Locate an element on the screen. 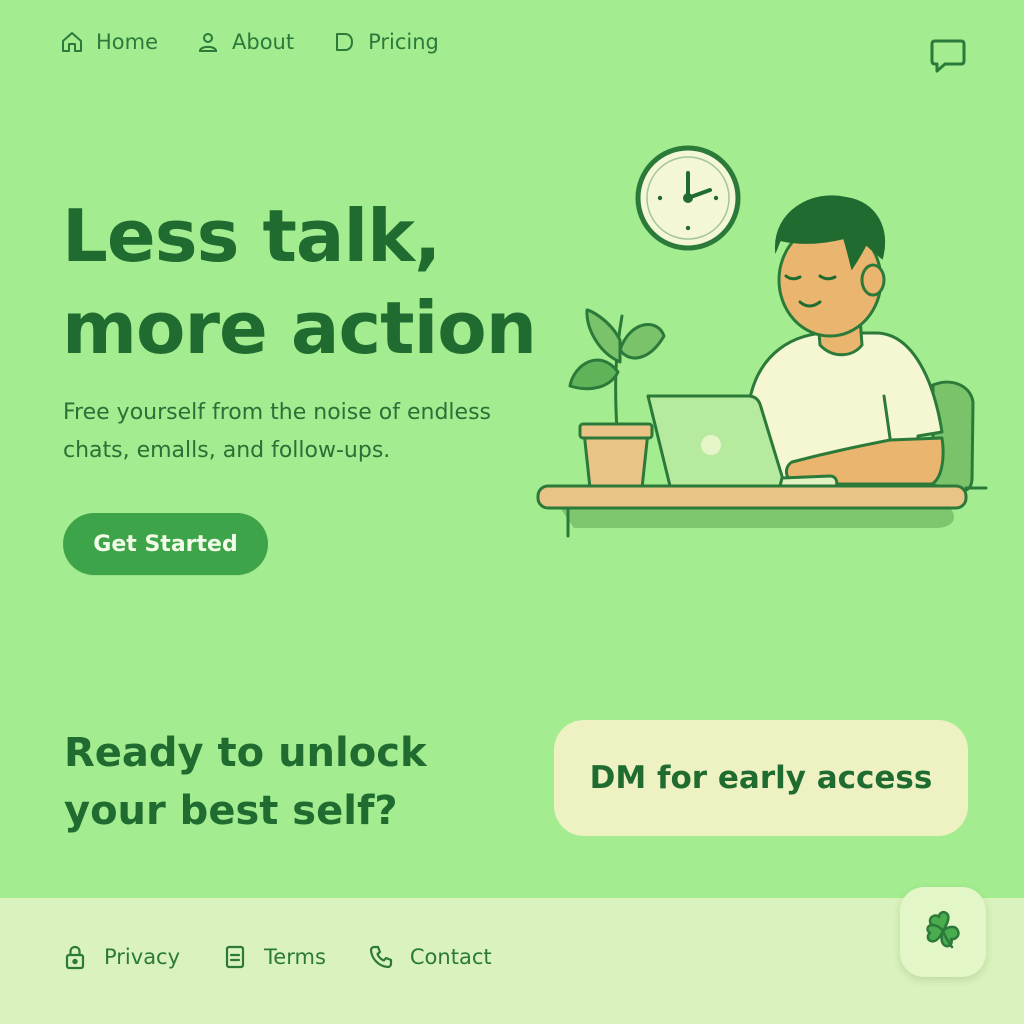 Image resolution: width=1024 pixels, height=1024 pixels. desk-illustration is located at coordinates (762, 511).